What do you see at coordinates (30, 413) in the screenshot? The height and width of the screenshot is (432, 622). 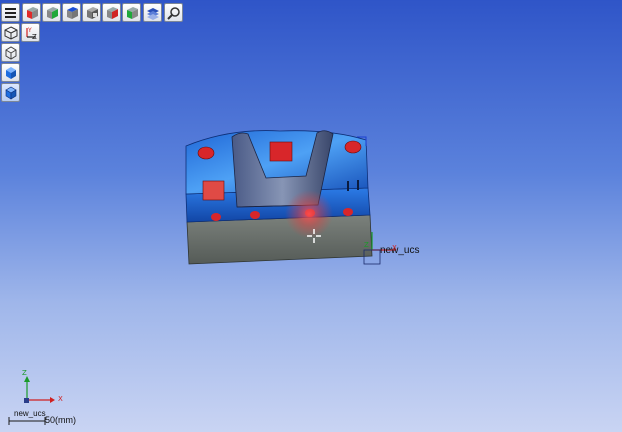 I see `corner-ucs-label: new_ucs` at bounding box center [30, 413].